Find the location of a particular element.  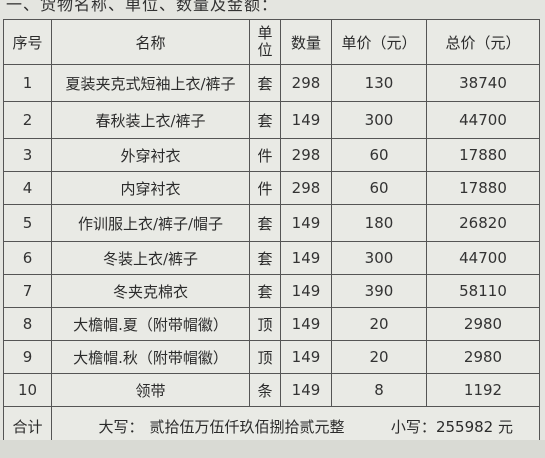

upper-amount: 大写： 贰拾伍万伍仟玖佰捌拾贰元整 is located at coordinates (221, 426).